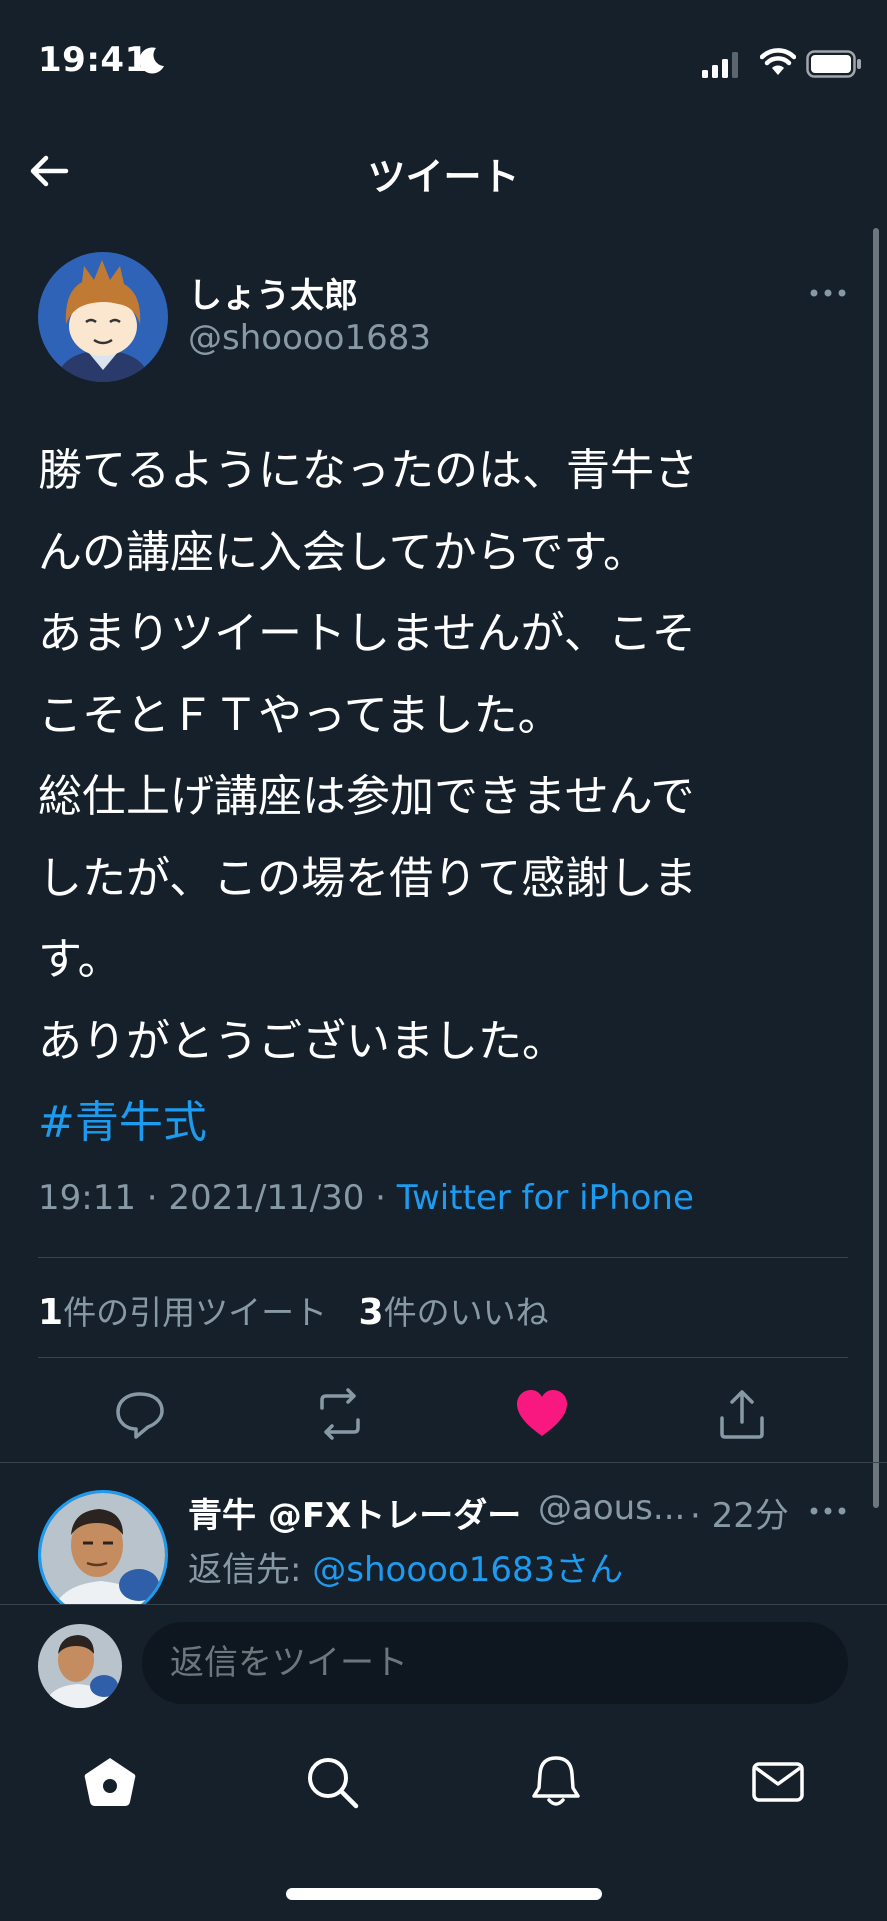 The width and height of the screenshot is (887, 1921). What do you see at coordinates (332, 1782) in the screenshot?
I see `search-icon` at bounding box center [332, 1782].